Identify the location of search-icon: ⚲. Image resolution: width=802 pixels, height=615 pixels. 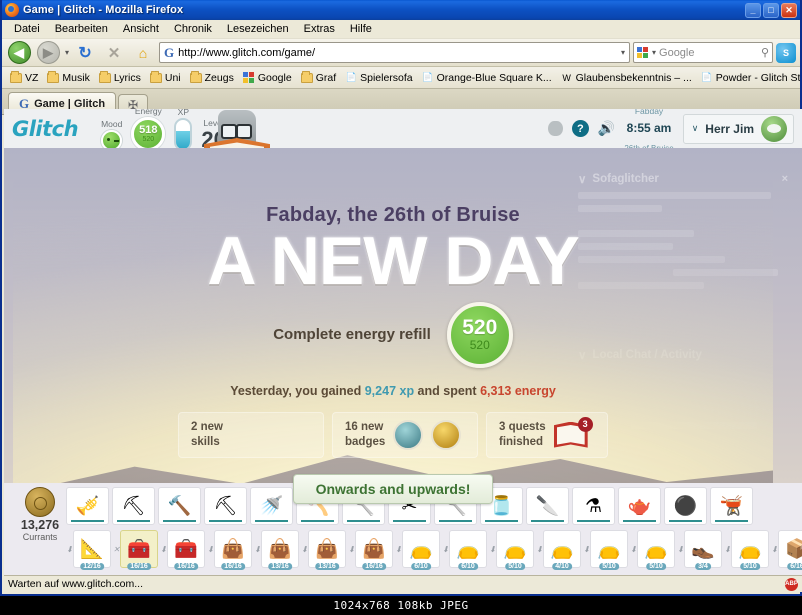
(765, 52).